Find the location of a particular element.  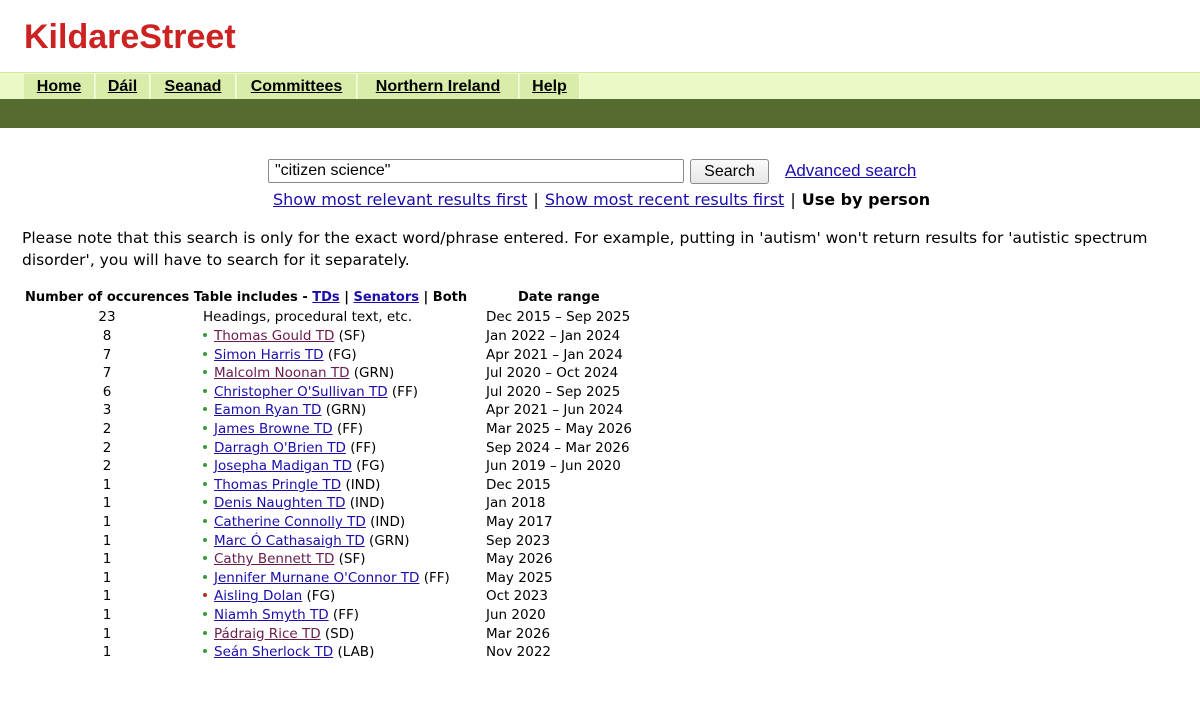

row-person: Thomas Gould TD (SF) is located at coordinates (284, 336).